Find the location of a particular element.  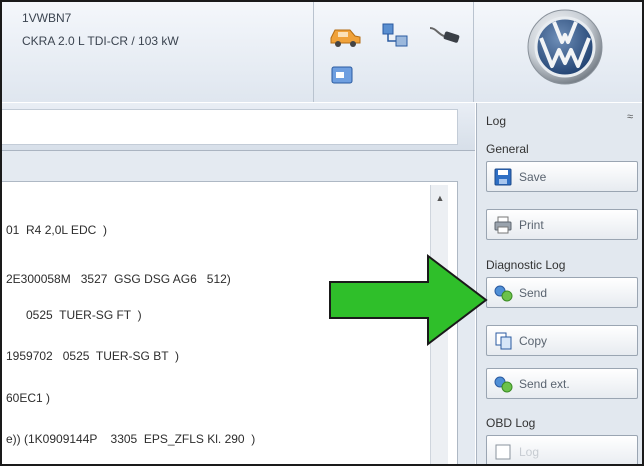

obd-log-button-label: Log is located at coordinates (529, 452).